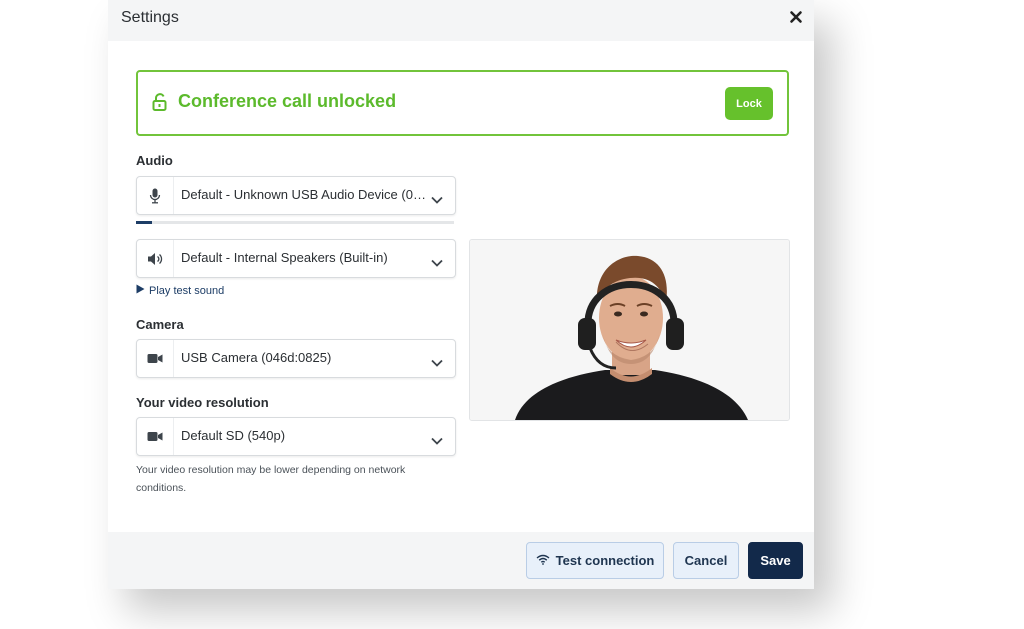  What do you see at coordinates (202, 402) in the screenshot?
I see `resolution-label: Your video resolution` at bounding box center [202, 402].